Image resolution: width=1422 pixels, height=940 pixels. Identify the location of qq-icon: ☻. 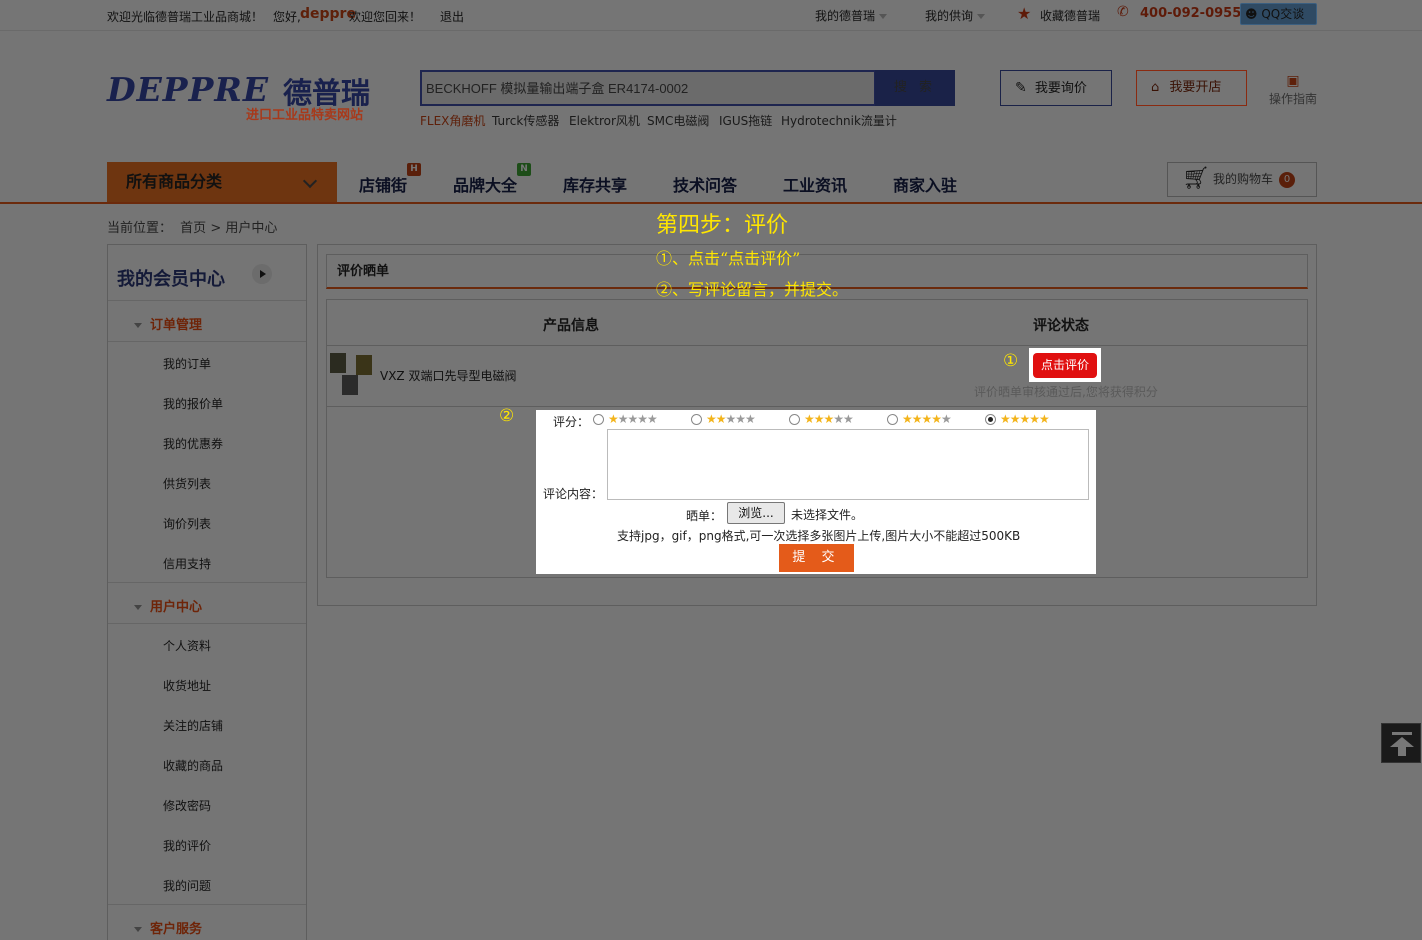
(1251, 14).